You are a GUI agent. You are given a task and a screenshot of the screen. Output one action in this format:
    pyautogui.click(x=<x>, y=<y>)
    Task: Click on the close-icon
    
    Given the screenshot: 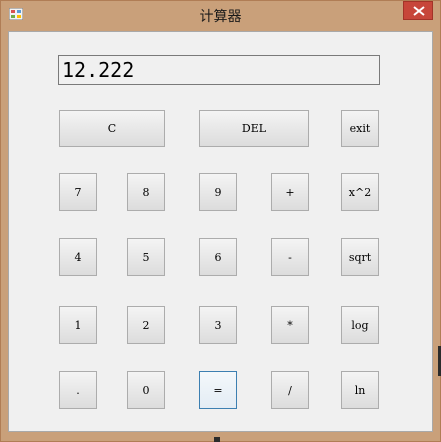 What is the action you would take?
    pyautogui.click(x=419, y=11)
    